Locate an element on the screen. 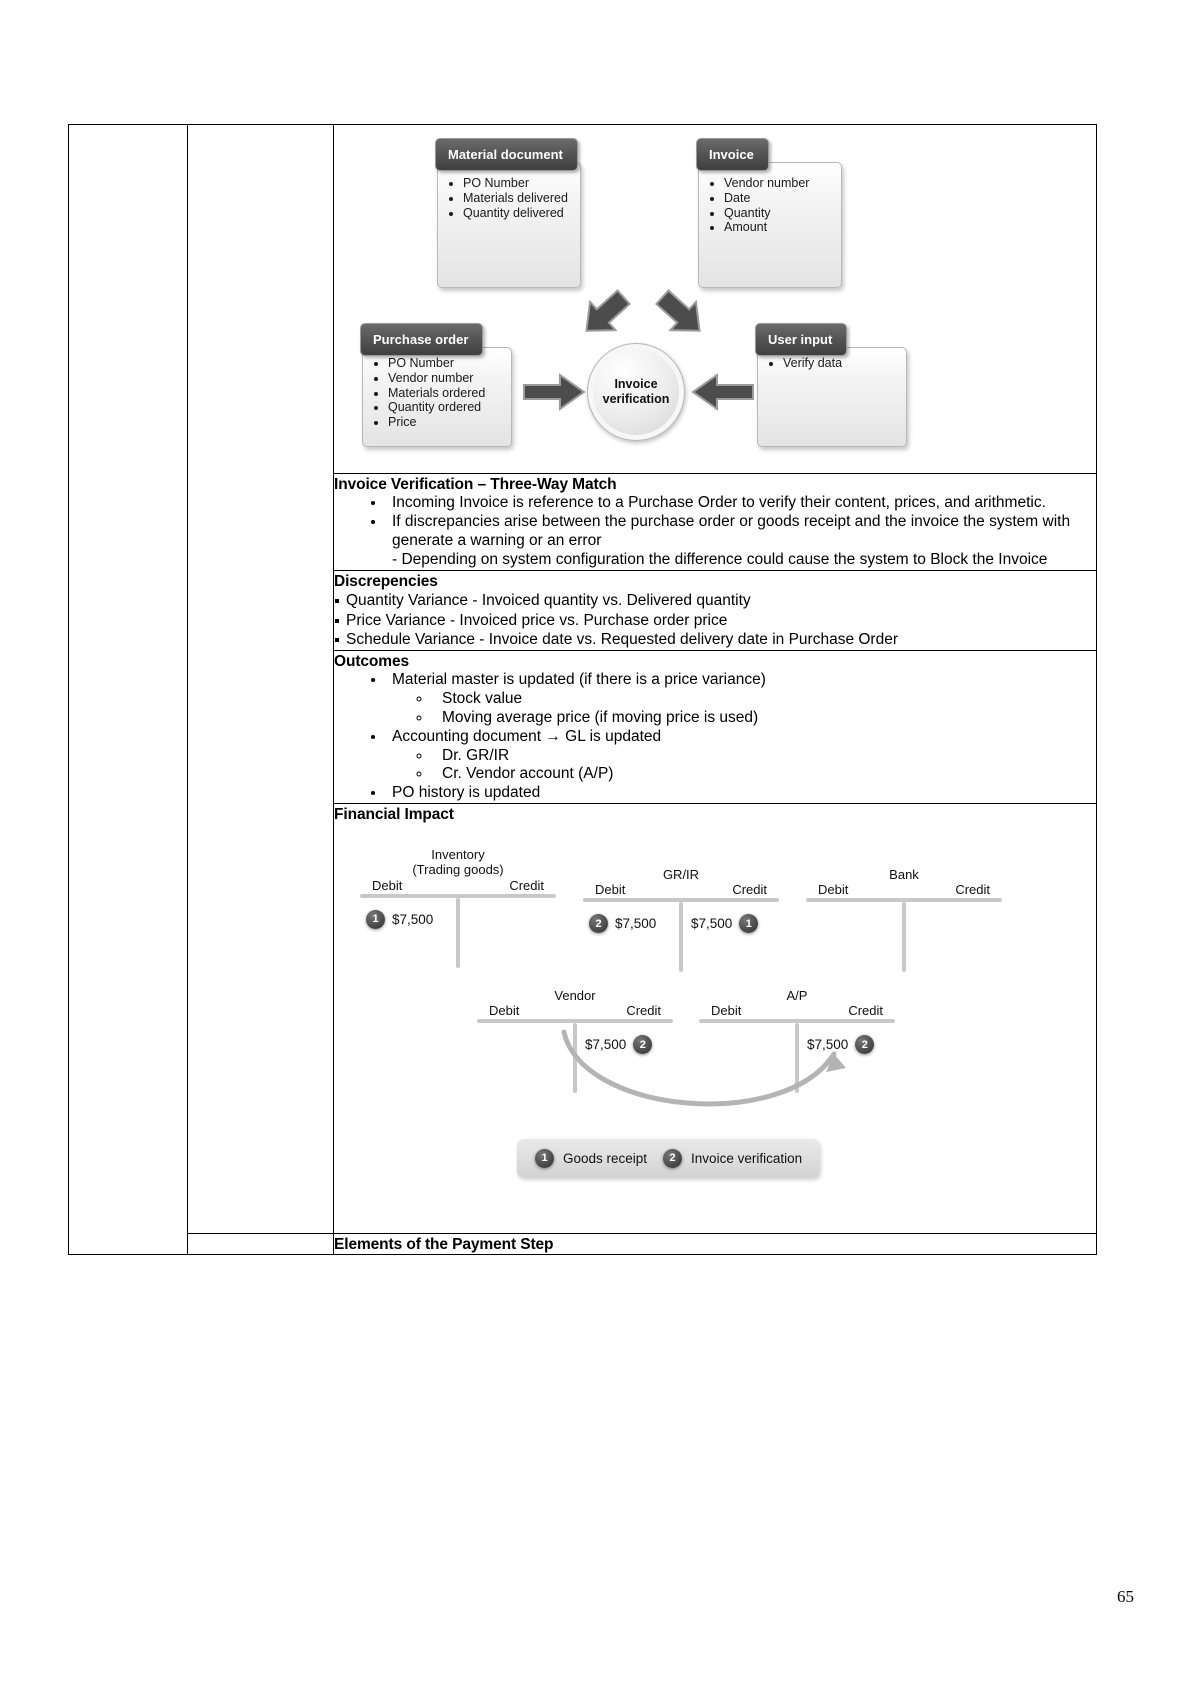 The width and height of the screenshot is (1200, 1697). node-label: Invoice verification is located at coordinates (636, 392).